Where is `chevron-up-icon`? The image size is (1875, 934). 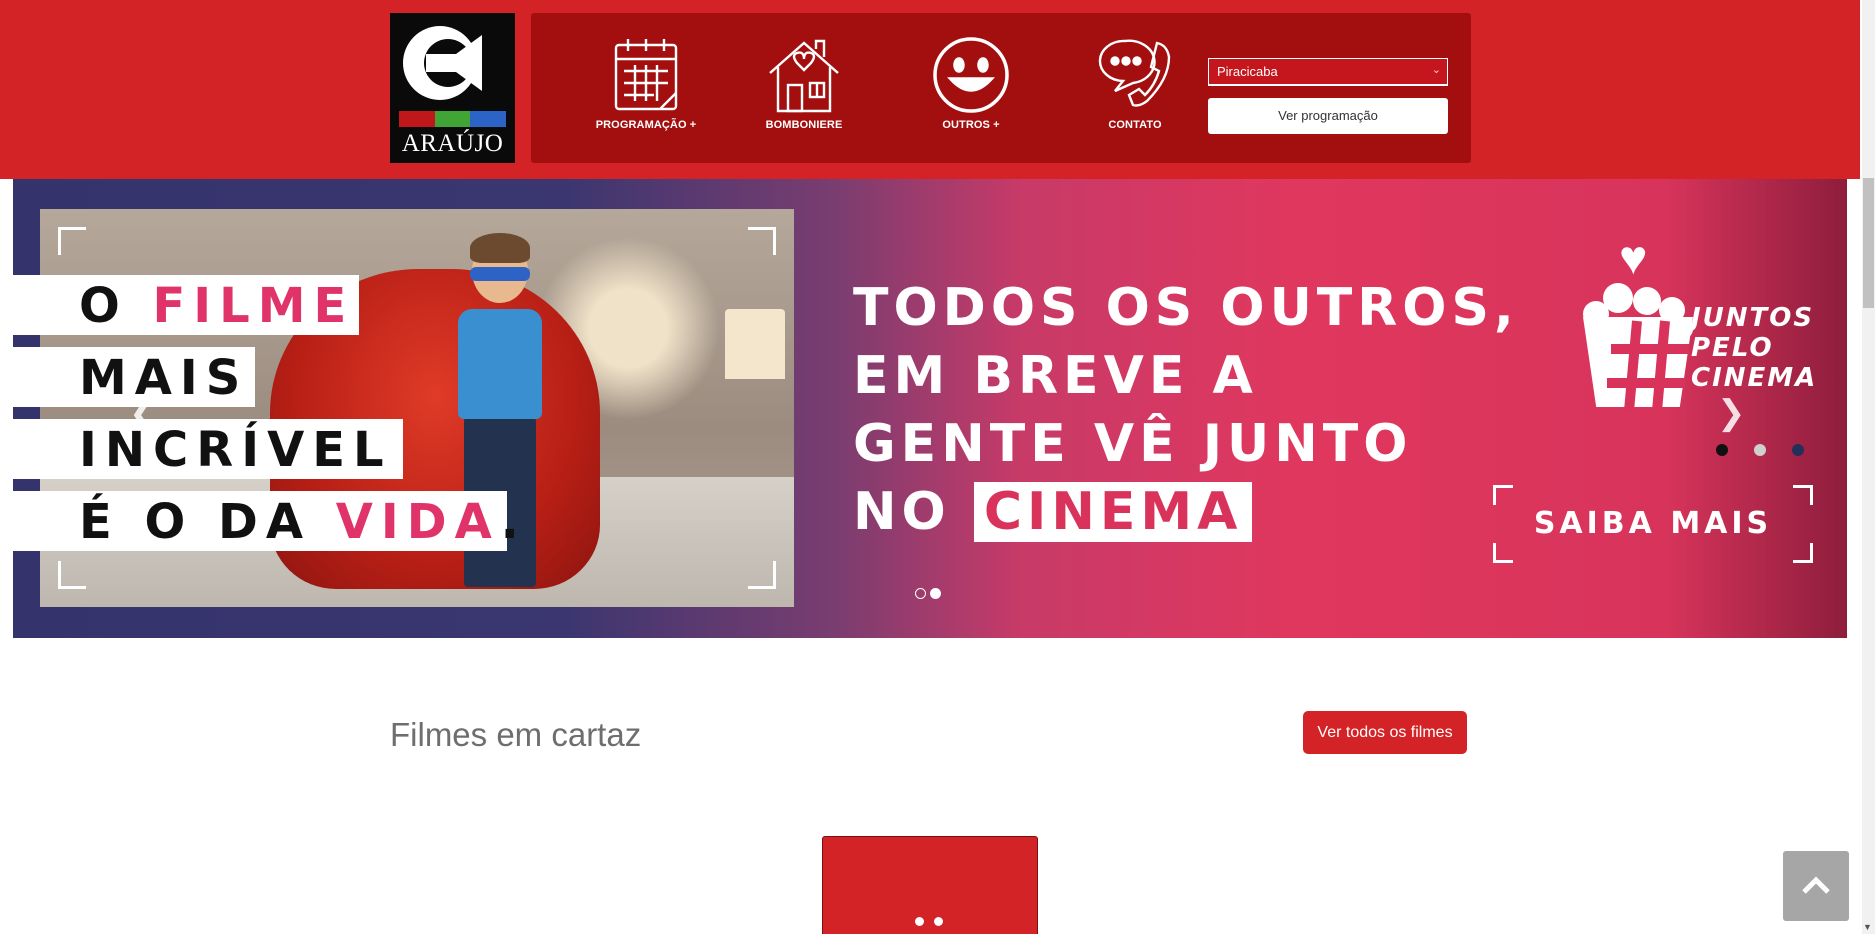 chevron-up-icon is located at coordinates (1816, 885).